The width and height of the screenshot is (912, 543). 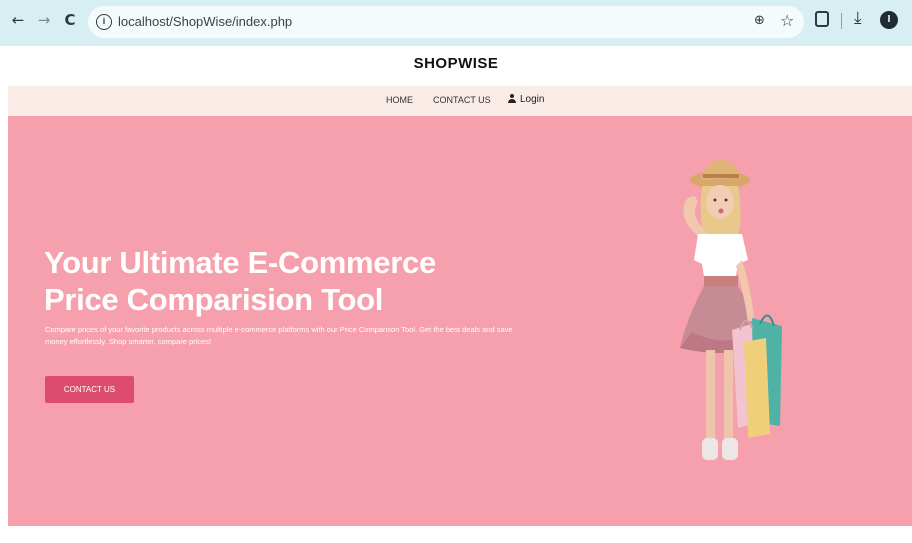 I want to click on extensions-icon, so click(x=822, y=19).